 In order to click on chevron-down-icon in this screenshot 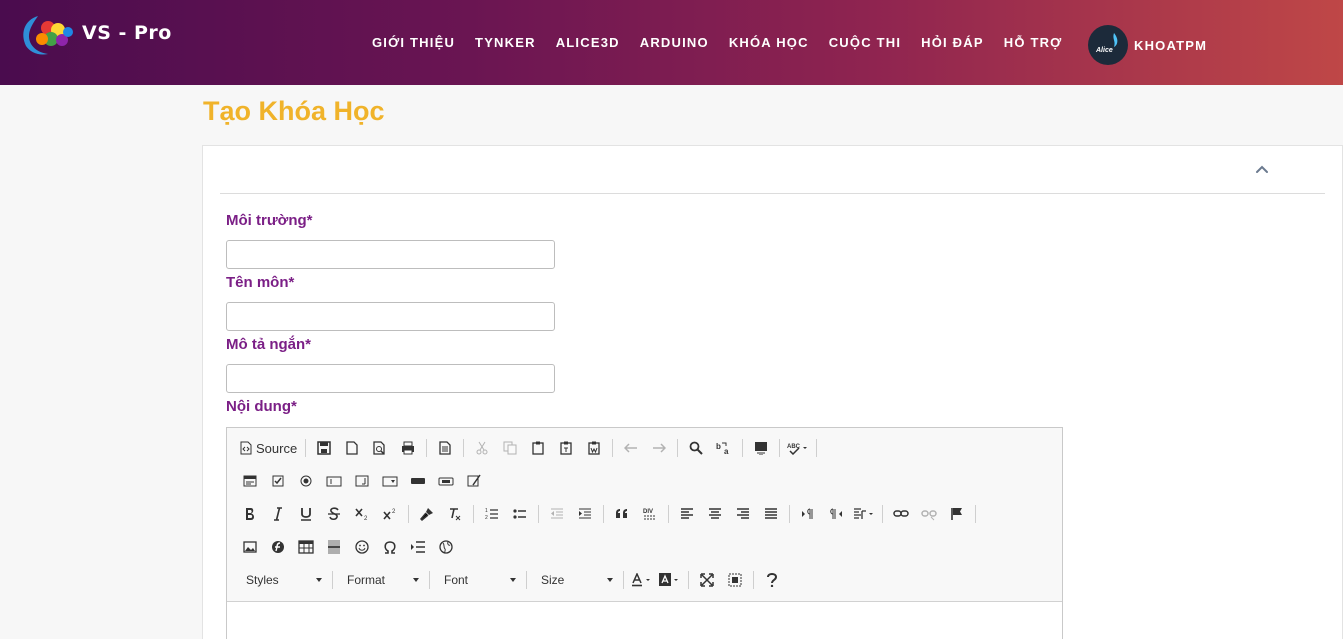, I will do `click(319, 580)`.